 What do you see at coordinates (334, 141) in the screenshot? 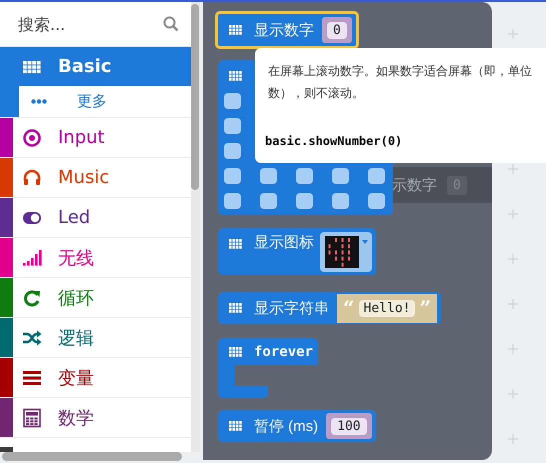
I see `code-snippet: basic.showNumber(0)` at bounding box center [334, 141].